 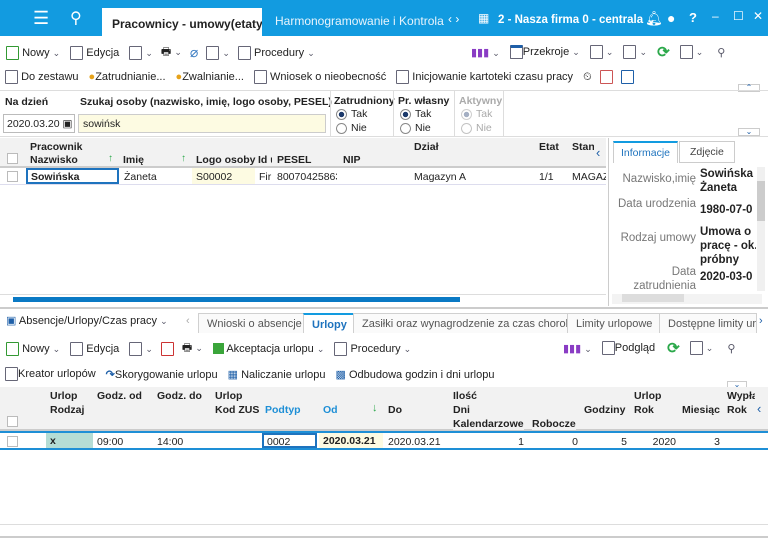 I want to click on tab-wnioski: Wnioski o absencje, so click(x=254, y=323).